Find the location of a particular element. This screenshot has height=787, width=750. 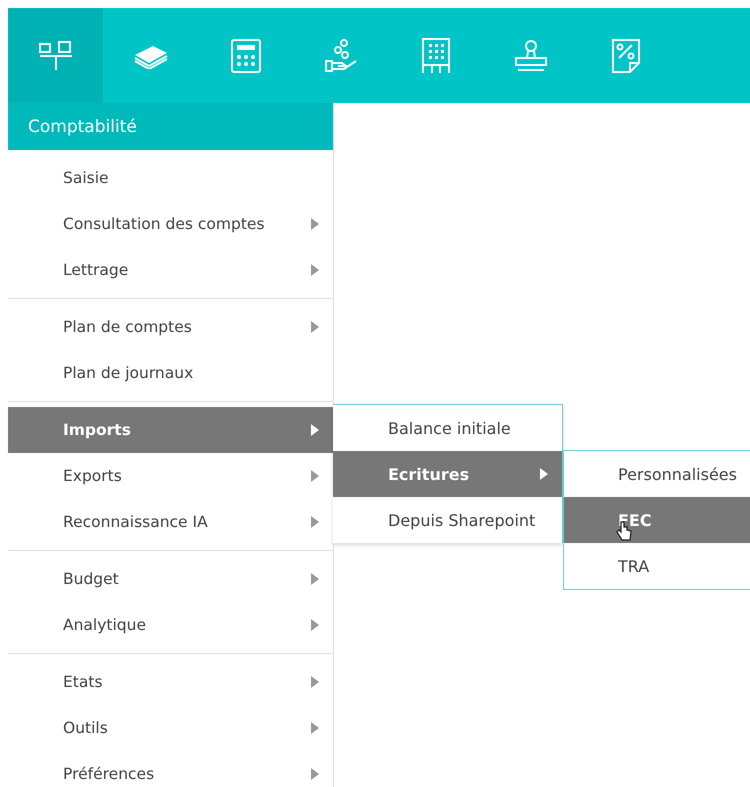

menu-item: Plan de comptes is located at coordinates (170, 327).